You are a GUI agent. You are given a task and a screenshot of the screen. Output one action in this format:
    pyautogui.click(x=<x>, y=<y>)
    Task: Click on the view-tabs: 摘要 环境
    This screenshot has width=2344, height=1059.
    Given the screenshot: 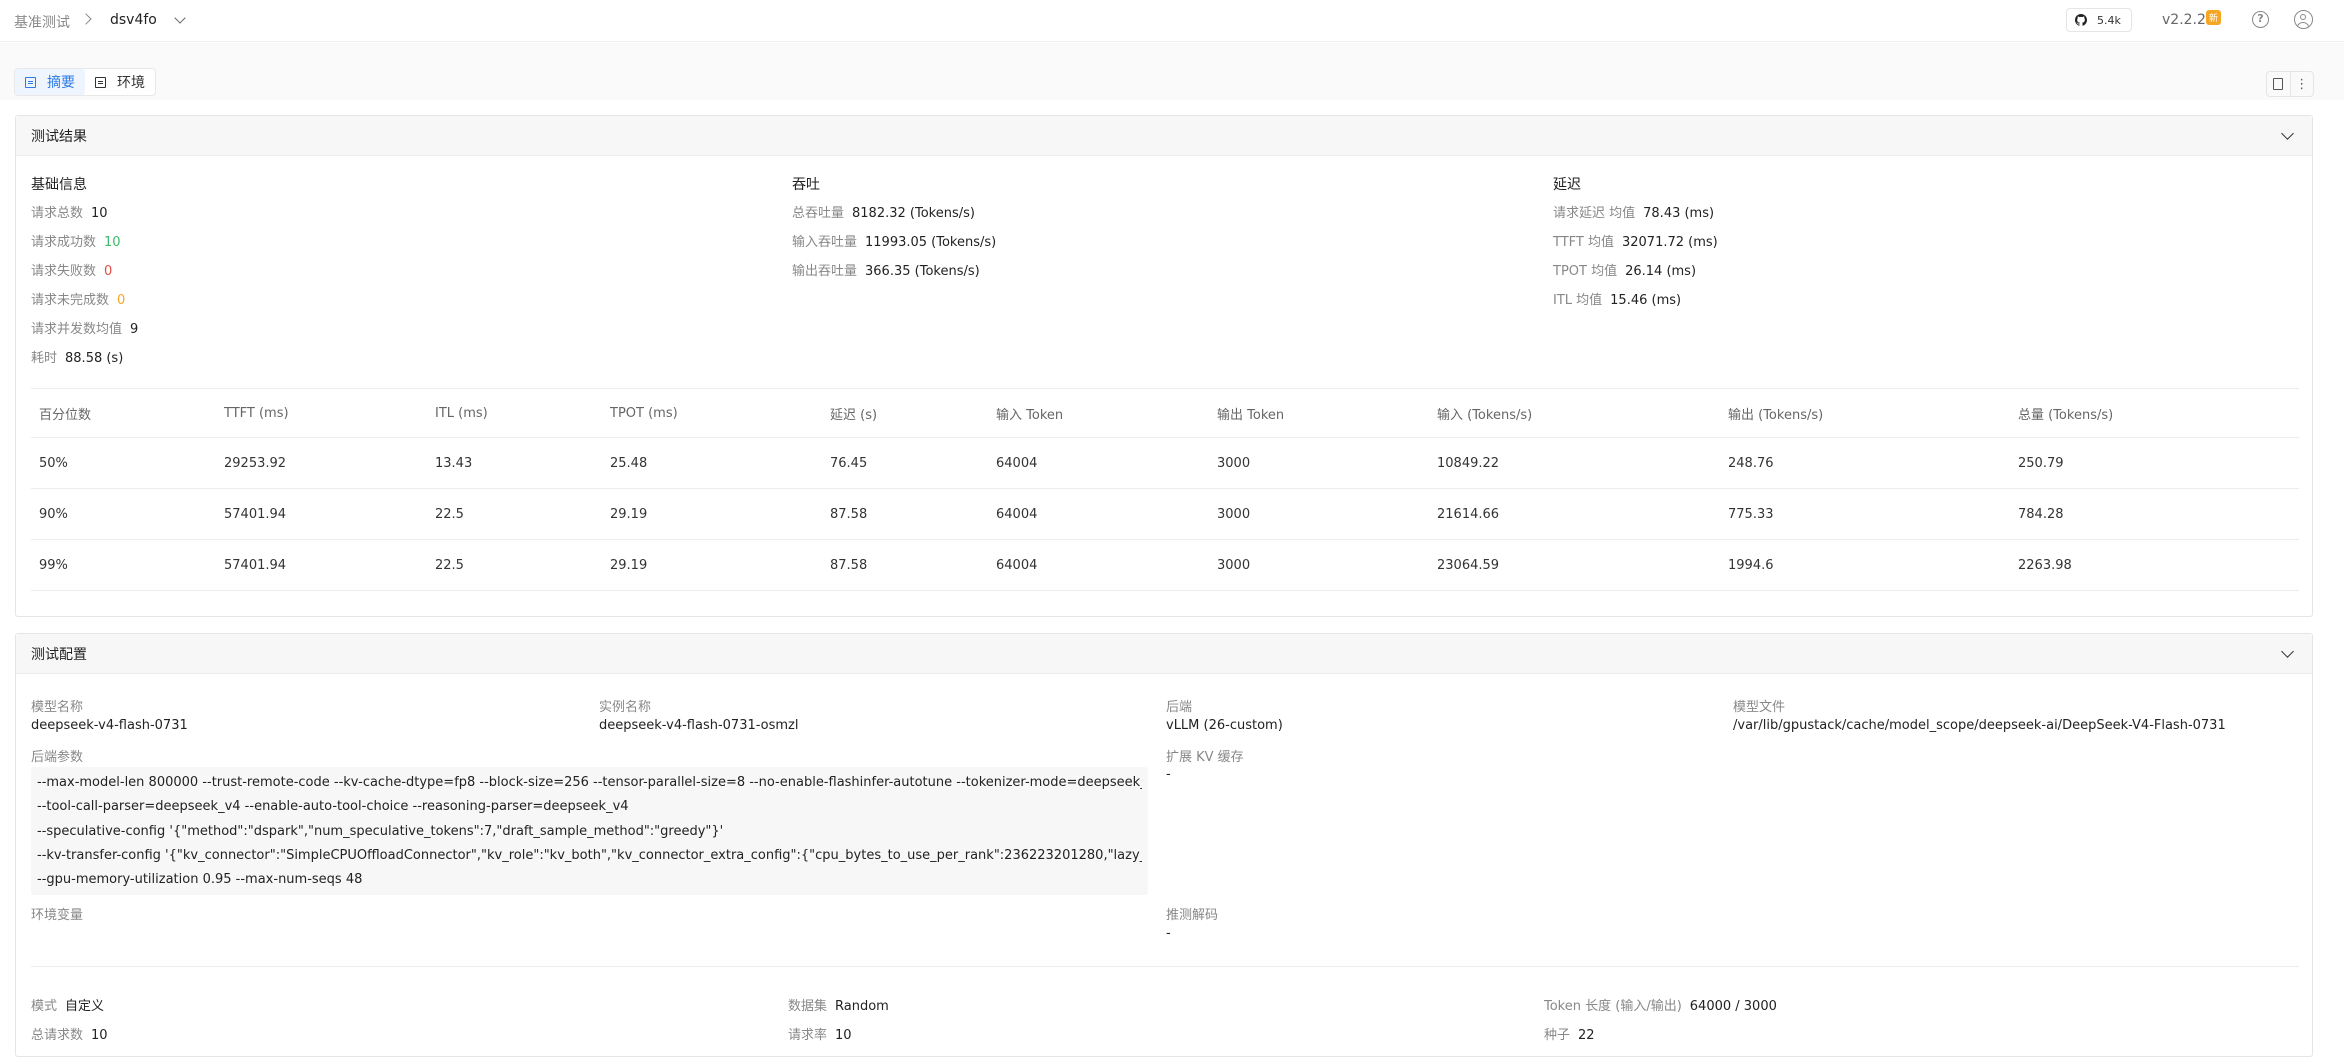 What is the action you would take?
    pyautogui.click(x=85, y=82)
    